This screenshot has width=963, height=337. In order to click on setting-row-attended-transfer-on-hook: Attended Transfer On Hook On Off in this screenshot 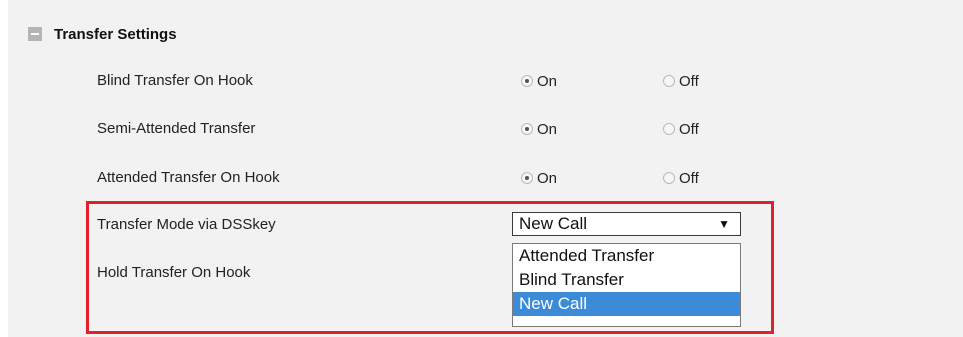, I will do `click(447, 178)`.